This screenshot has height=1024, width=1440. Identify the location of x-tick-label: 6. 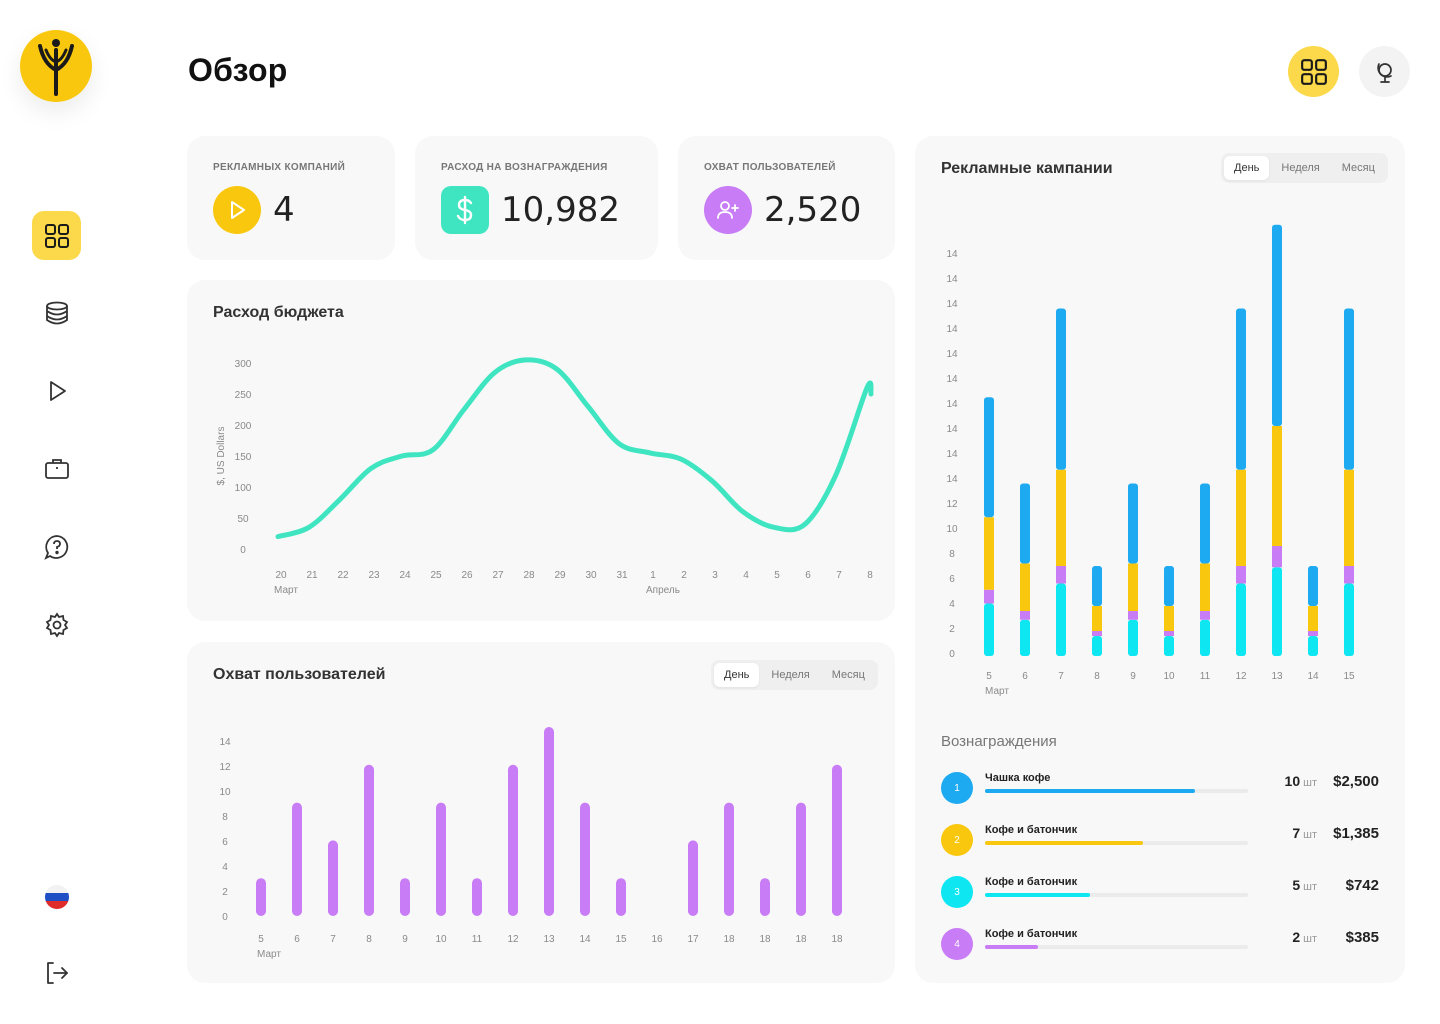
(808, 575).